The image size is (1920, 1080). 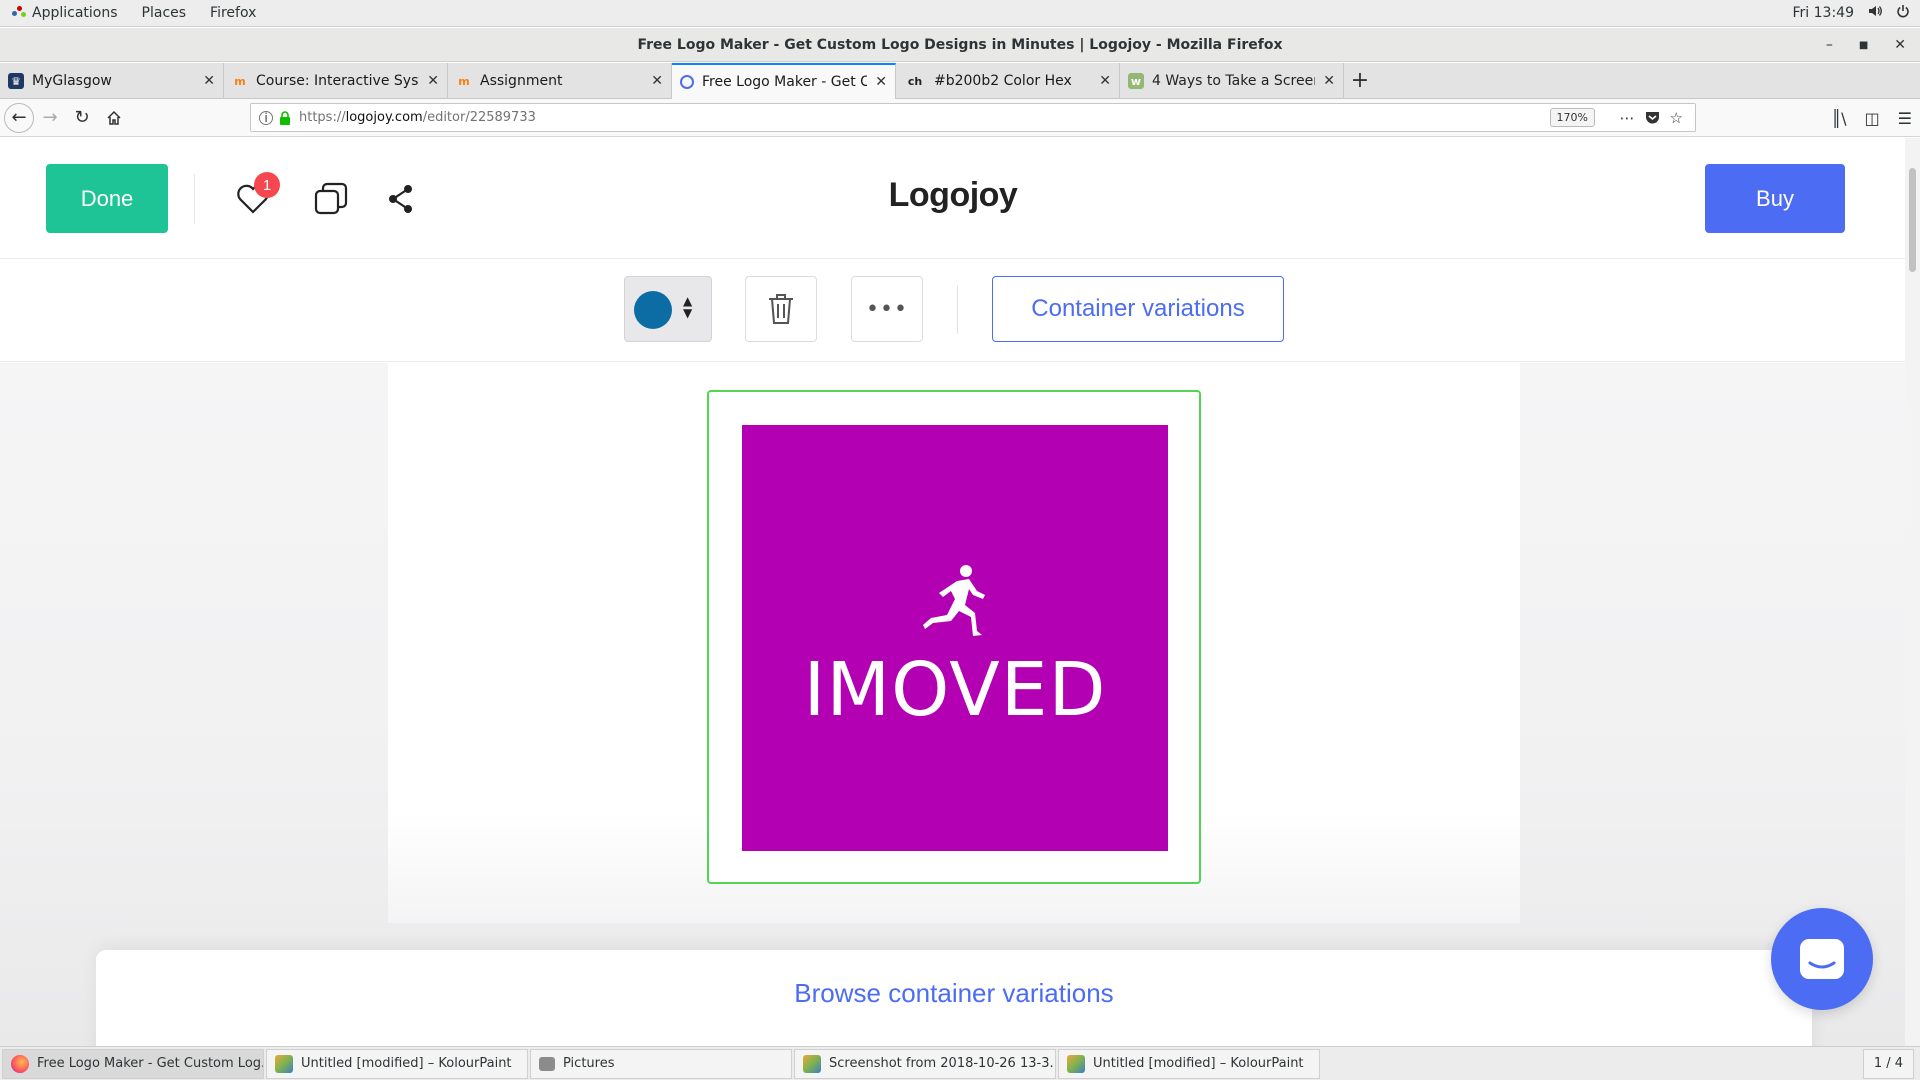 I want to click on arrow-left-icon: ←, so click(x=19, y=117).